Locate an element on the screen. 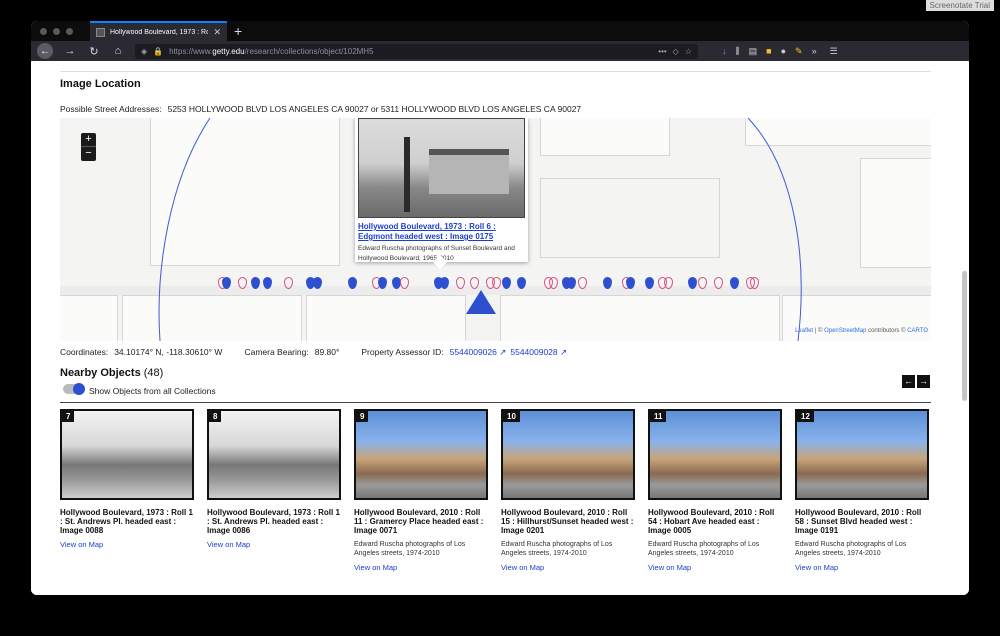 The image size is (1000, 636). zoom-in-button: + is located at coordinates (88, 140).